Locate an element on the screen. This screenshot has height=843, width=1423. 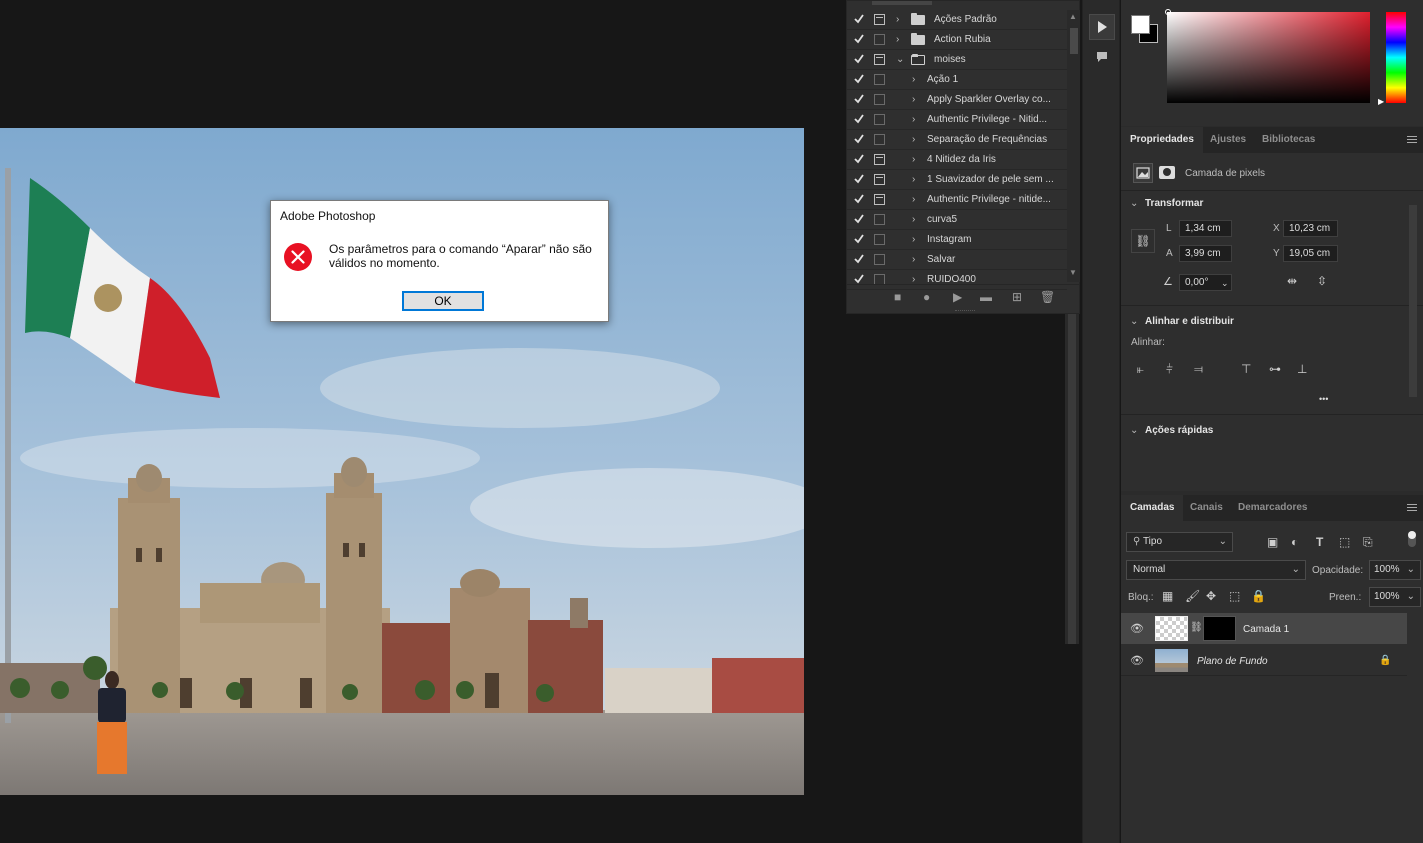
new-set-icon: ▬ is located at coordinates (986, 297).